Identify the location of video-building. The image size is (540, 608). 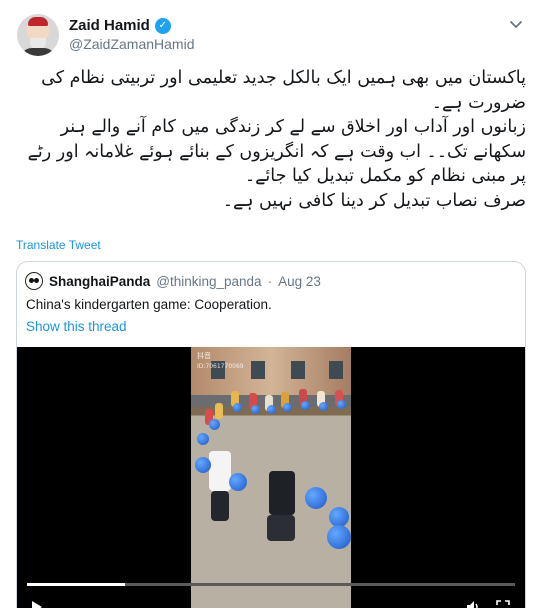
(271, 371).